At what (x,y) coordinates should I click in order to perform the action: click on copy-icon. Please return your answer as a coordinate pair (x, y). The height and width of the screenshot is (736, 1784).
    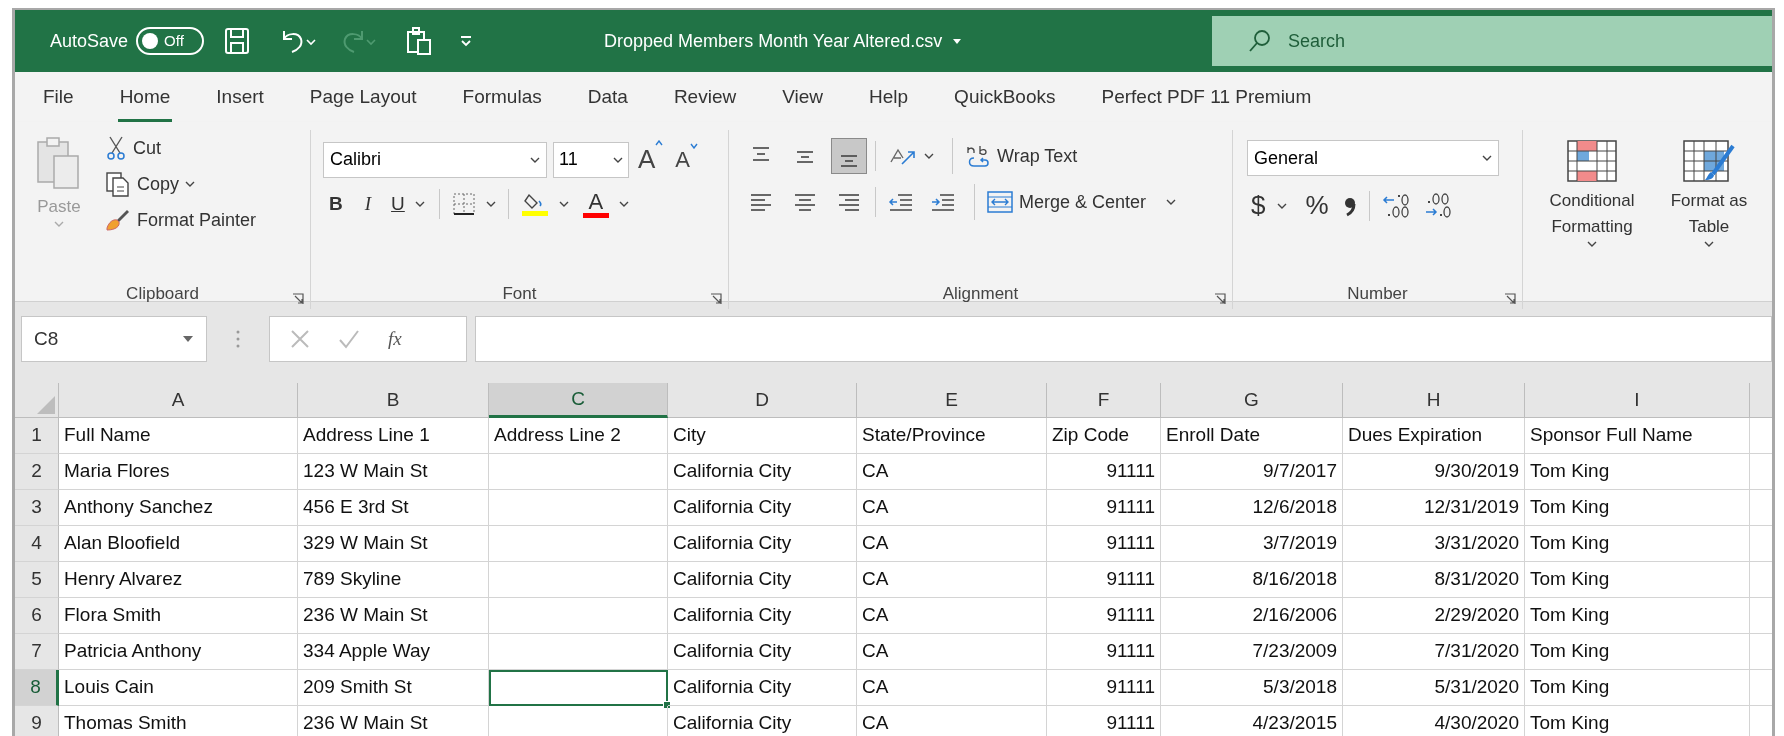
    Looking at the image, I should click on (118, 184).